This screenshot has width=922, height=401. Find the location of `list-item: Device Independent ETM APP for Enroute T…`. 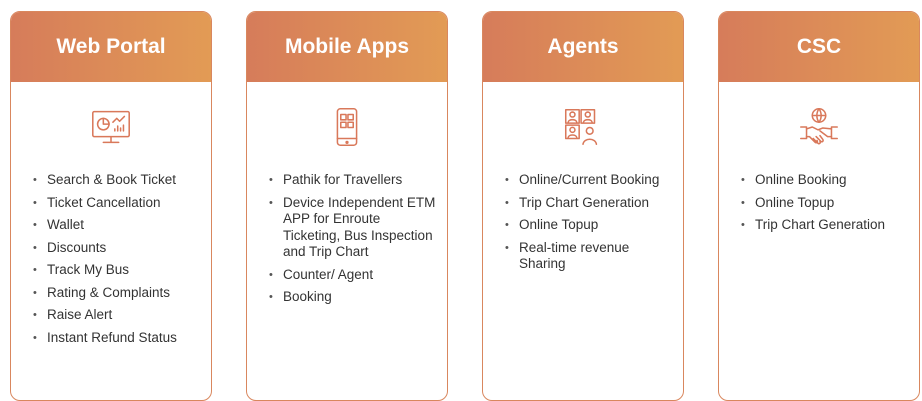

list-item: Device Independent ETM APP for Enroute T… is located at coordinates (353, 228).